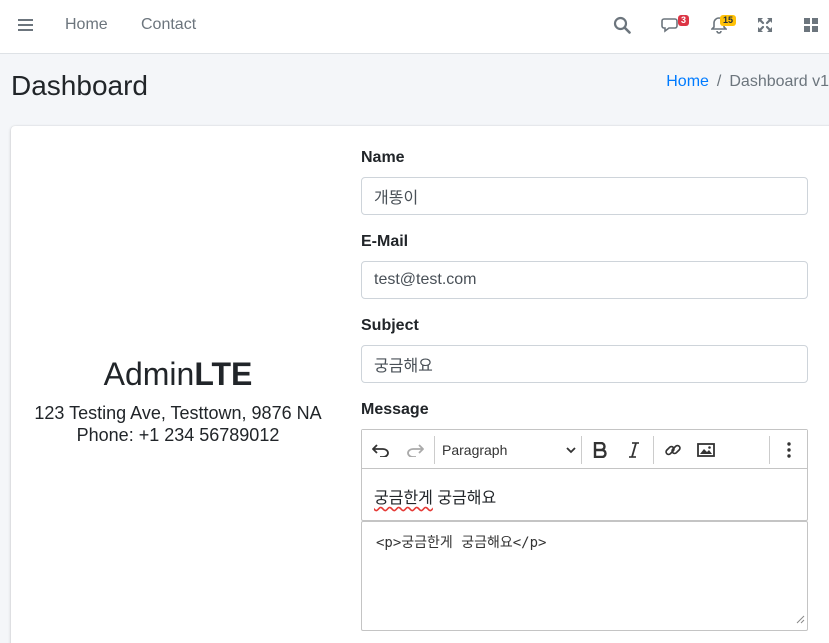  Describe the element at coordinates (622, 25) in the screenshot. I see `search-icon` at that location.